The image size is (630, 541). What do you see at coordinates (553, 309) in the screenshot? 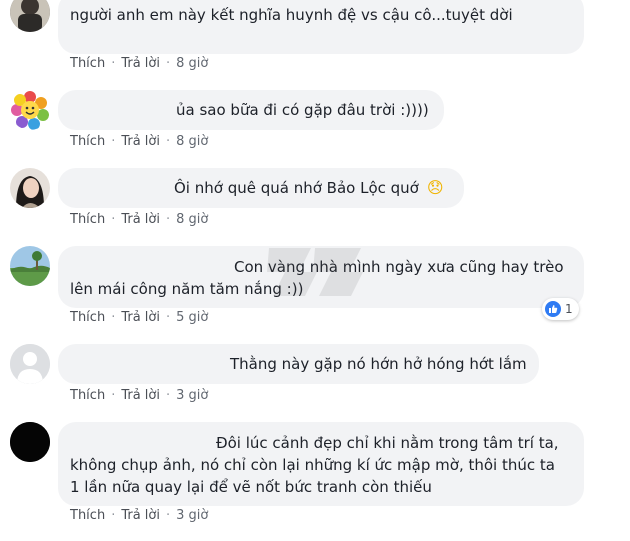
I see `like-icon` at bounding box center [553, 309].